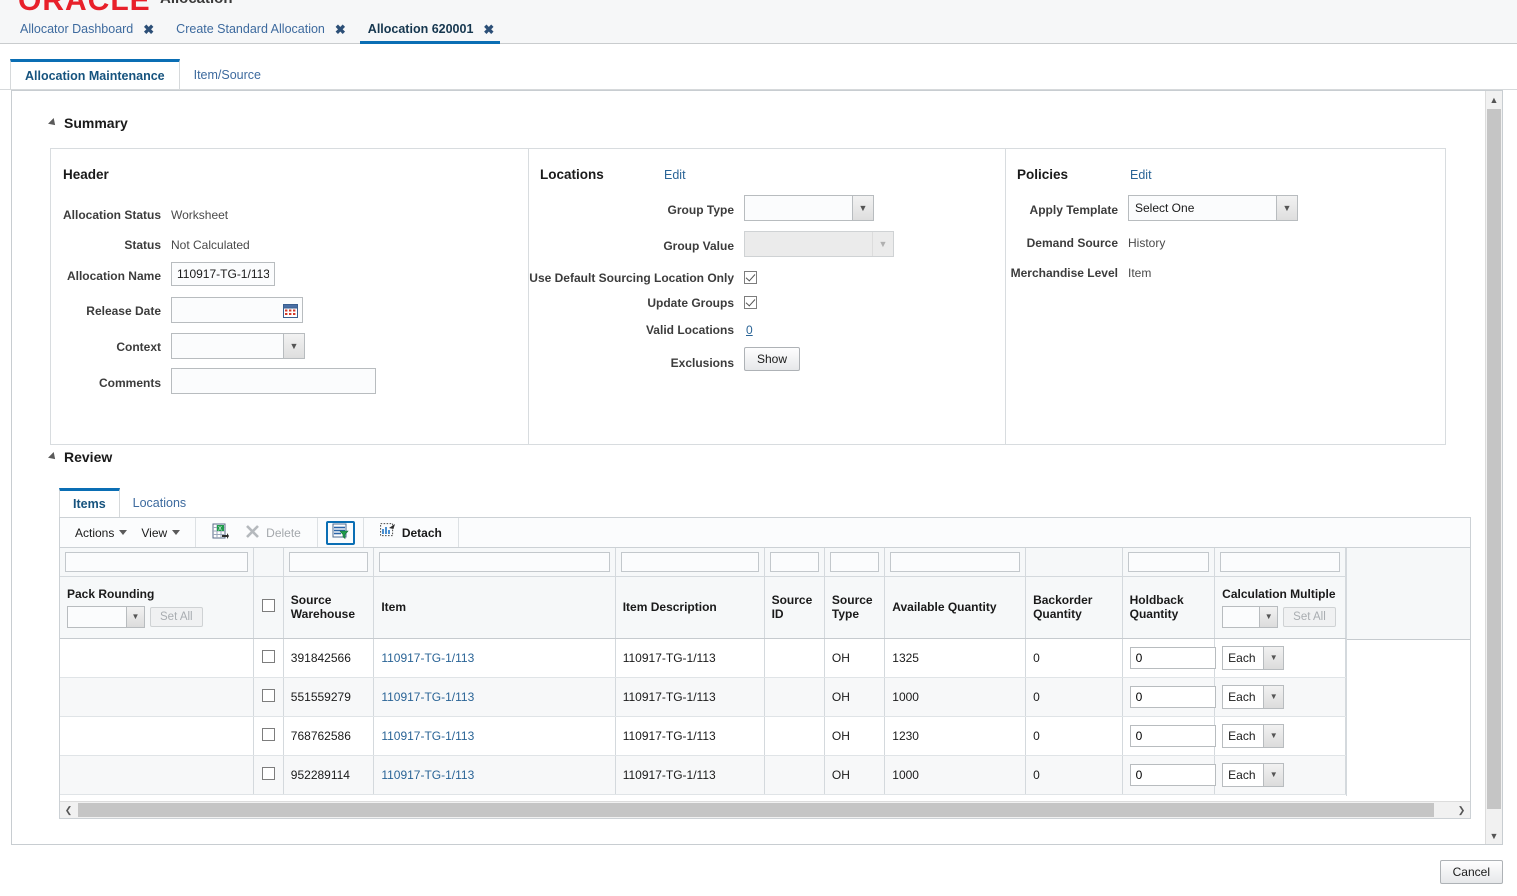 Image resolution: width=1517 pixels, height=896 pixels. What do you see at coordinates (113, 276) in the screenshot?
I see `allocation-name-label: Allocation Name` at bounding box center [113, 276].